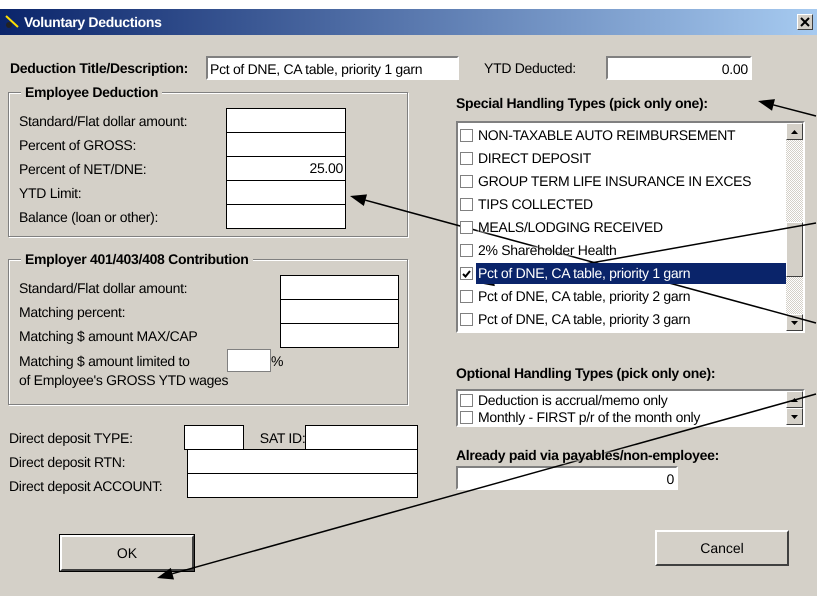 Image resolution: width=817 pixels, height=596 pixels. Describe the element at coordinates (86, 486) in the screenshot. I see `field-label: Direct deposit ACCOUNT:` at that location.